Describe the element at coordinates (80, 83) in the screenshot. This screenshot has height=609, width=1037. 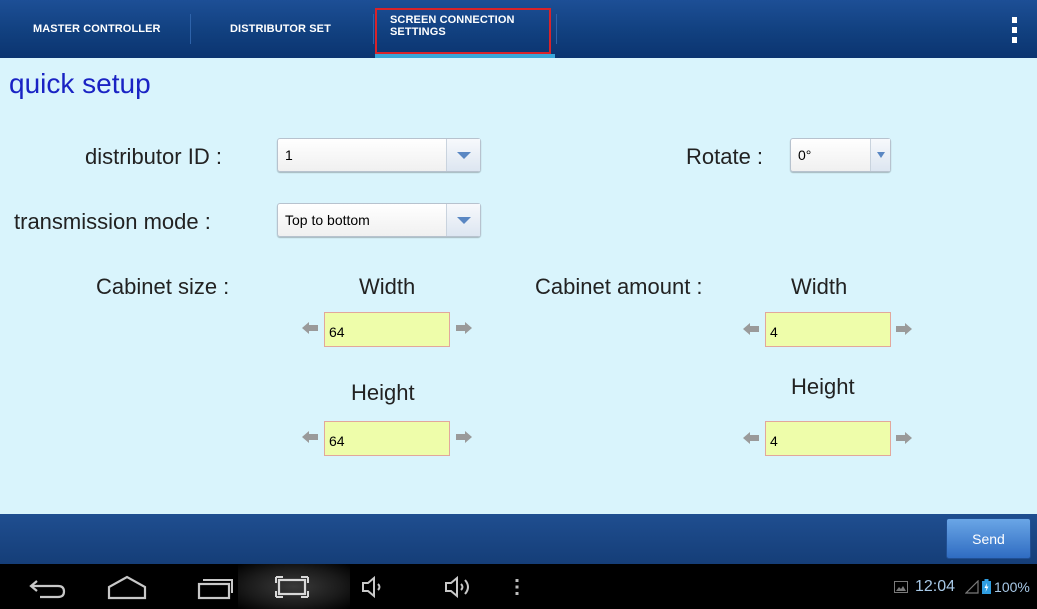
I see `page-title: quick setup` at that location.